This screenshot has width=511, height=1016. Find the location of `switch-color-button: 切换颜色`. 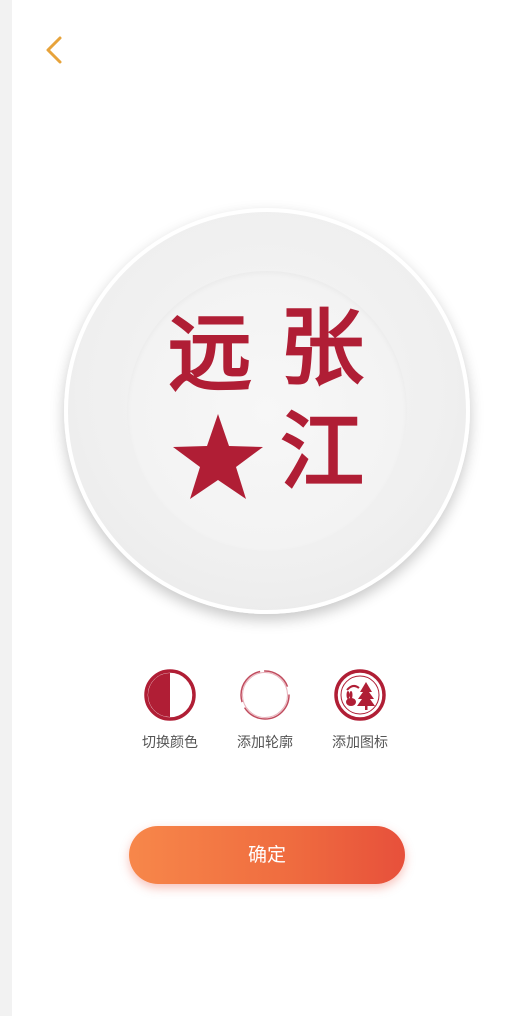

switch-color-button: 切换颜色 is located at coordinates (170, 710).